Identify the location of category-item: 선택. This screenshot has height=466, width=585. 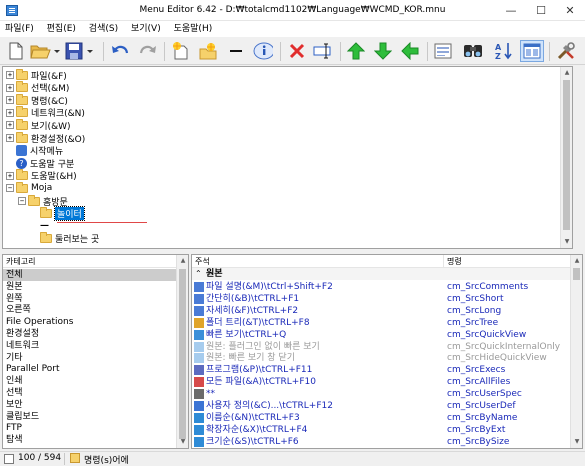
(90, 393).